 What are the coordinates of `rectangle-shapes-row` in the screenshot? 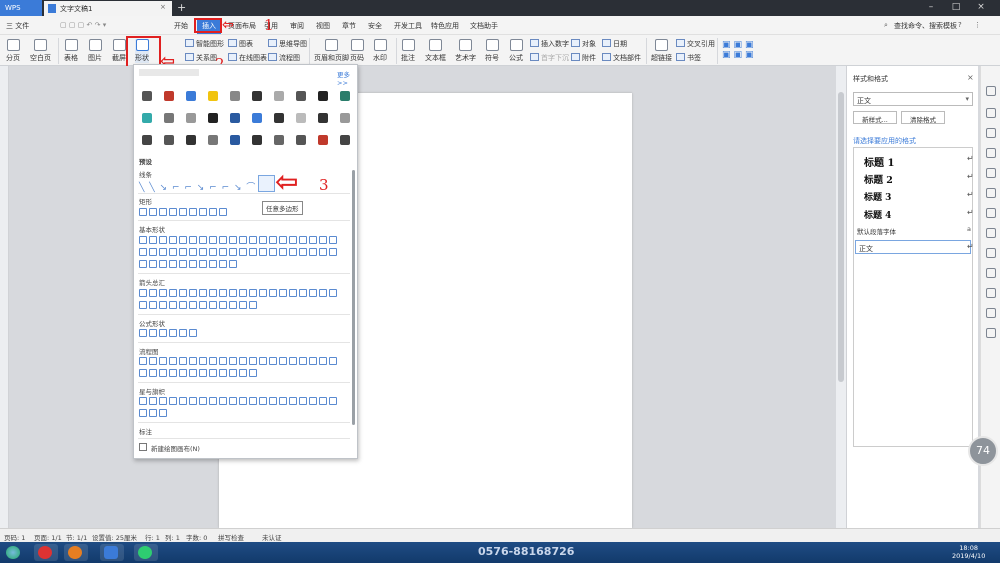 It's located at (184, 213).